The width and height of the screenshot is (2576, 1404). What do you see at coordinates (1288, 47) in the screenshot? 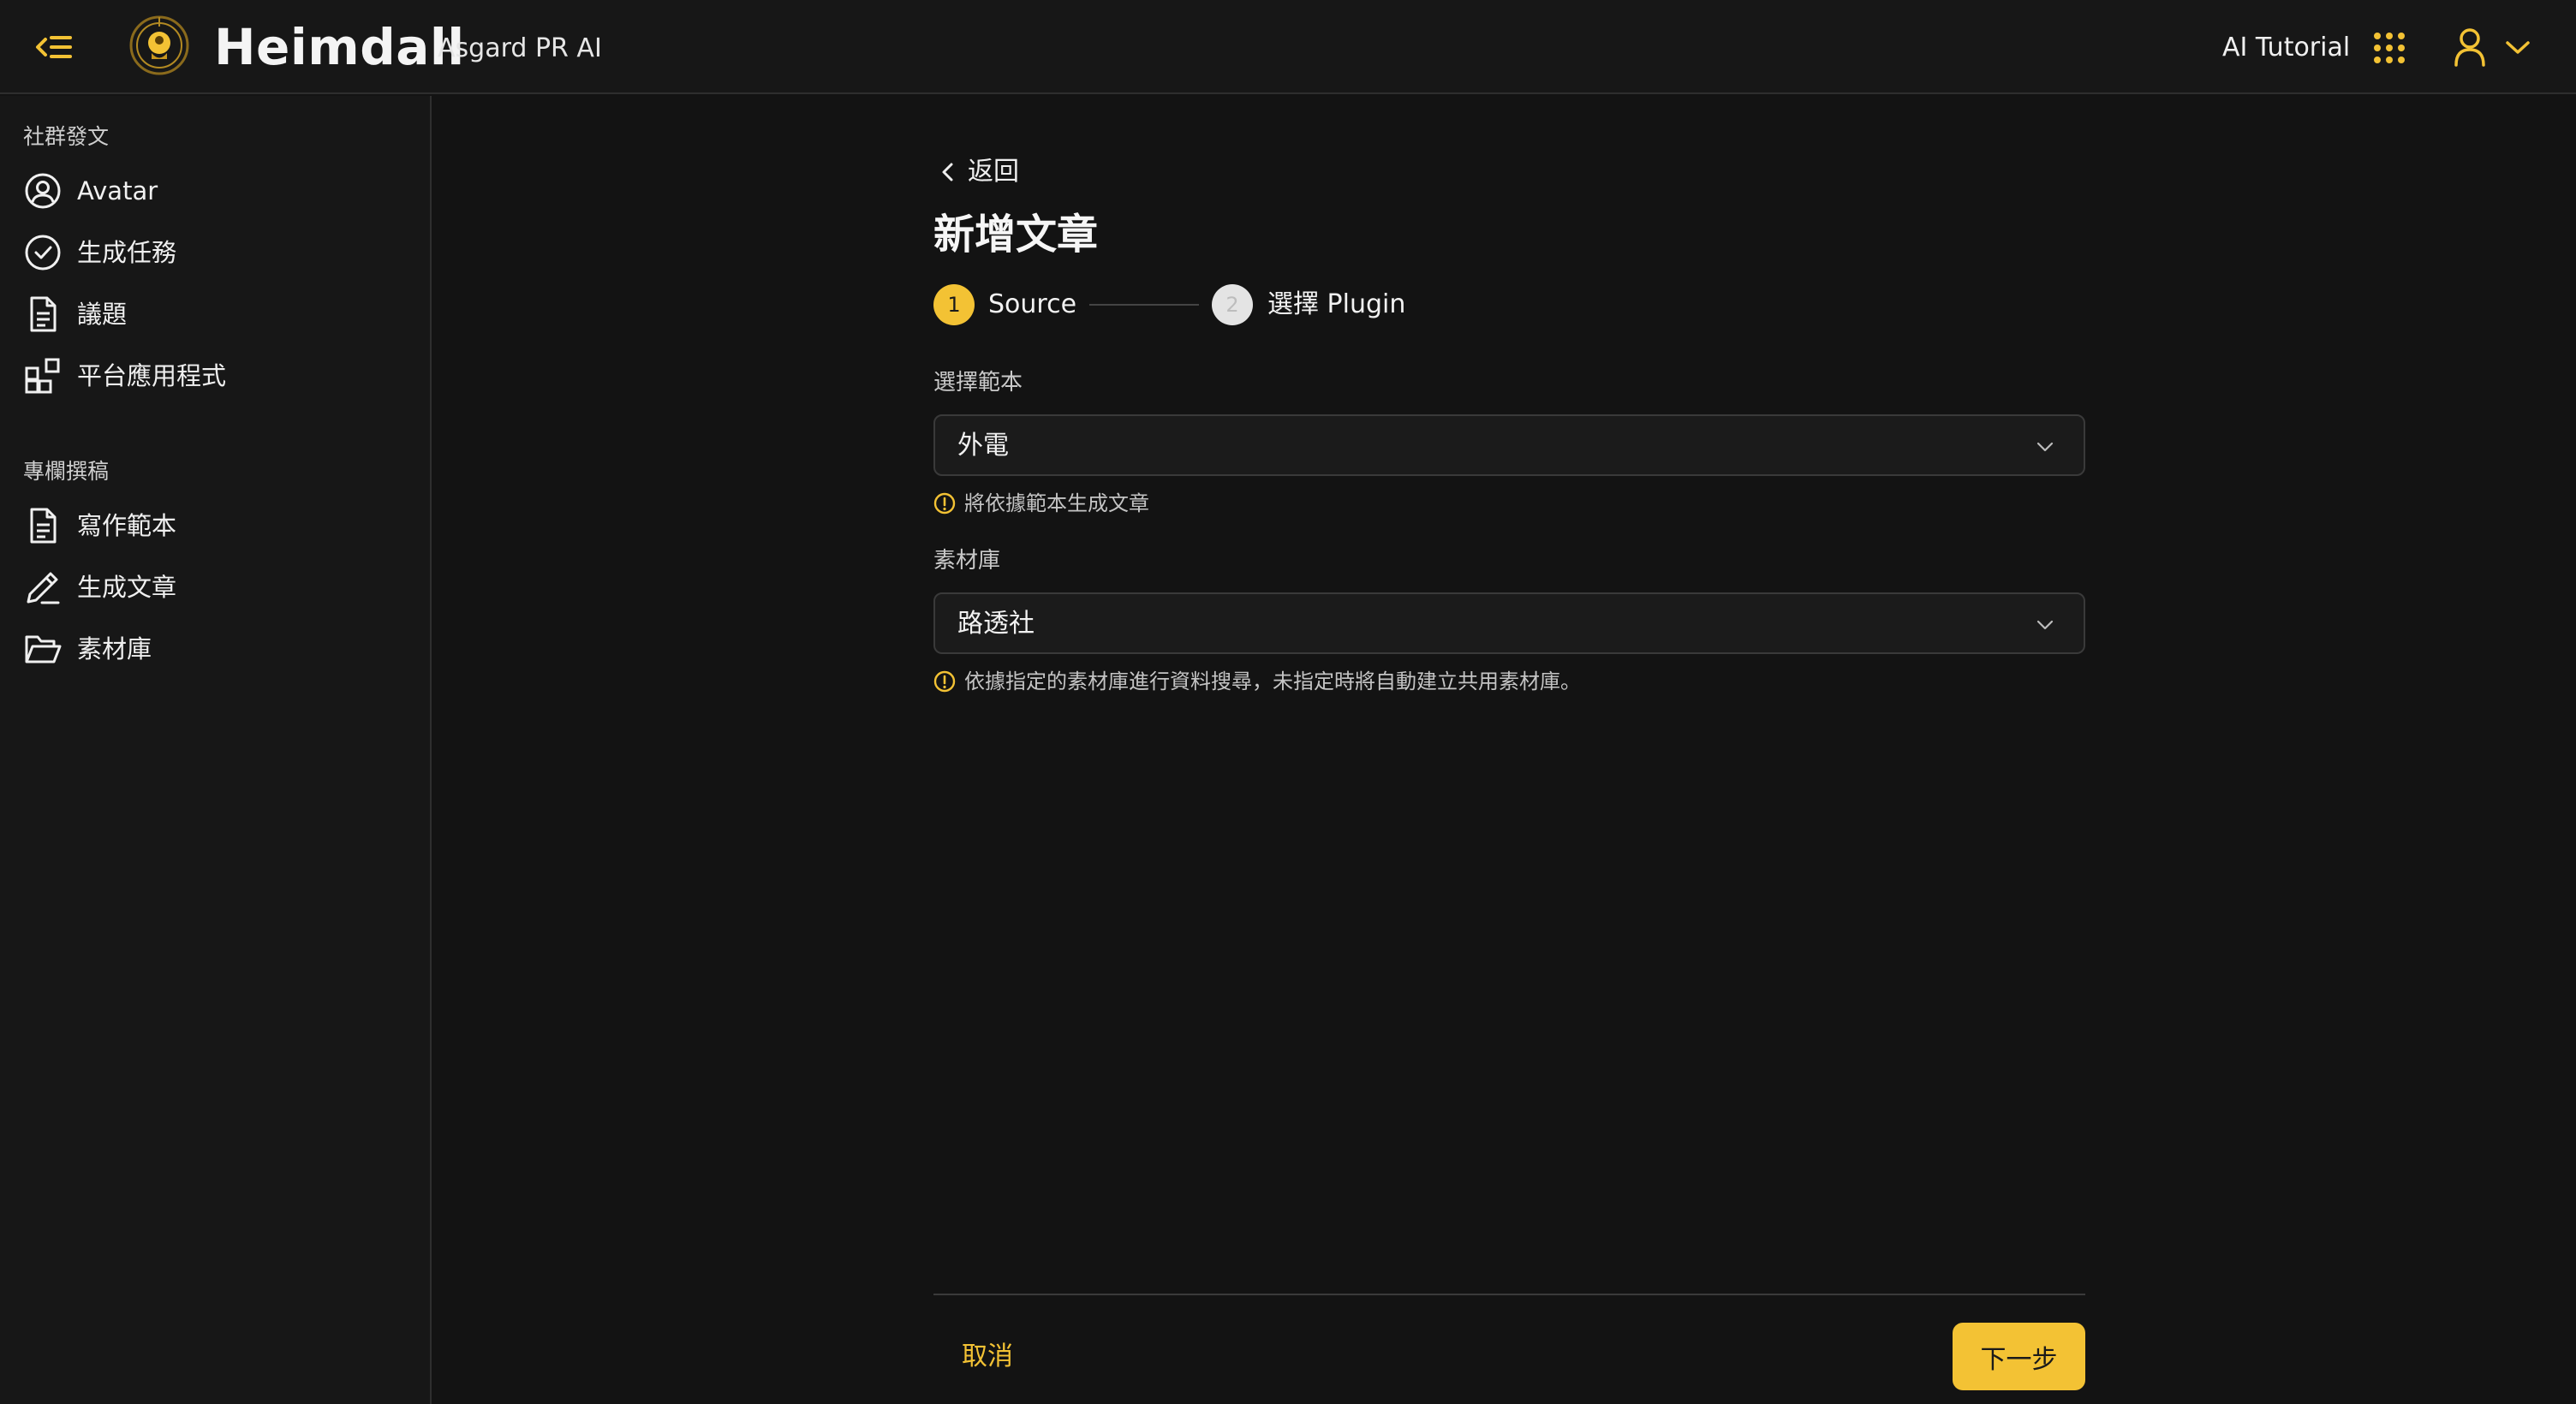
I see `top-header: Heimdall Asgard PR AI AI Tutorial` at bounding box center [1288, 47].